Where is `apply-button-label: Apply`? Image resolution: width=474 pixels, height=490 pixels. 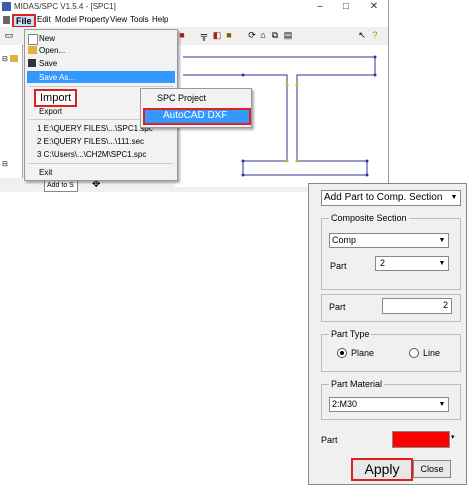 apply-button-label: Apply is located at coordinates (382, 469).